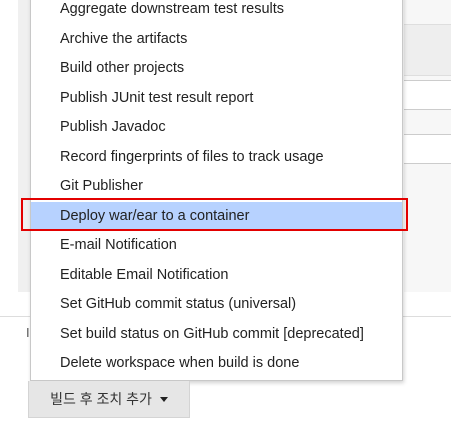 The image size is (451, 432). What do you see at coordinates (216, 98) in the screenshot?
I see `menu-item-publish-junit-test-result-report: Publish JUnit test result report` at bounding box center [216, 98].